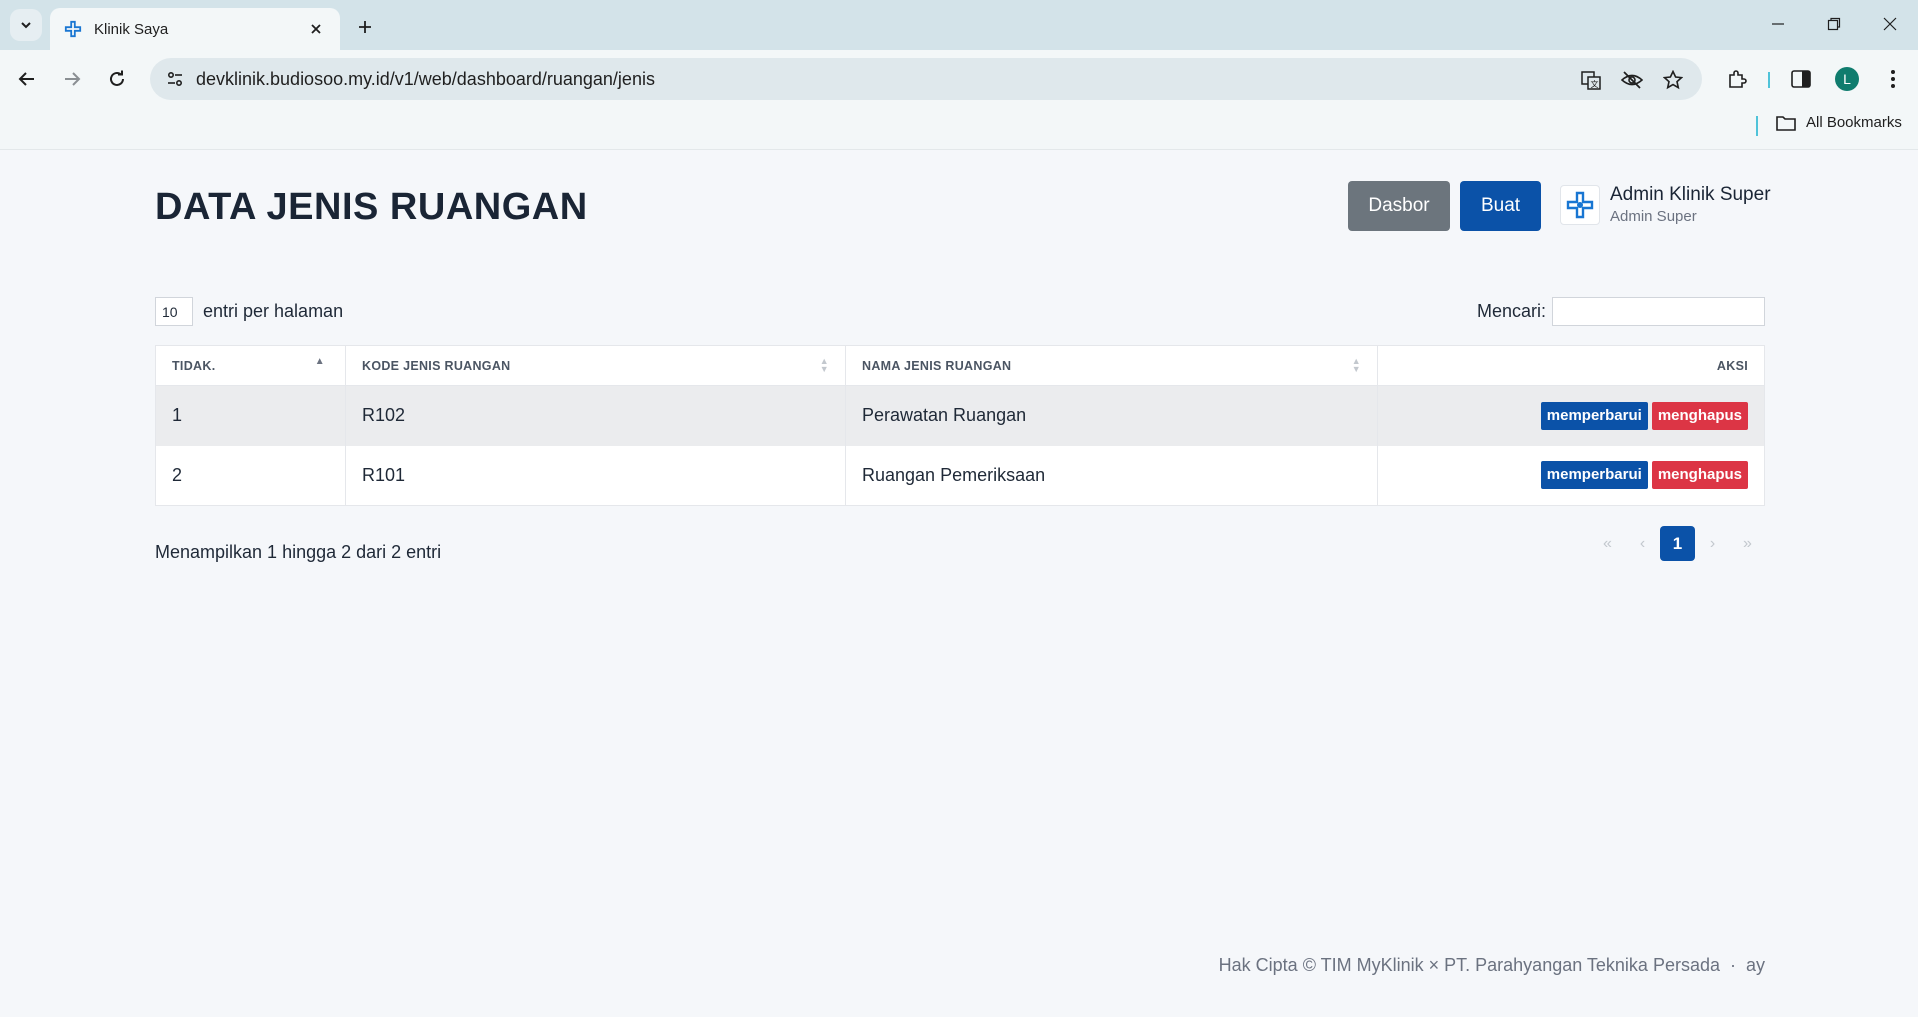 The width and height of the screenshot is (1918, 1017). What do you see at coordinates (595, 365) in the screenshot?
I see `column-header-kode: KODE JENIS RUANGAN ▲ ▼` at bounding box center [595, 365].